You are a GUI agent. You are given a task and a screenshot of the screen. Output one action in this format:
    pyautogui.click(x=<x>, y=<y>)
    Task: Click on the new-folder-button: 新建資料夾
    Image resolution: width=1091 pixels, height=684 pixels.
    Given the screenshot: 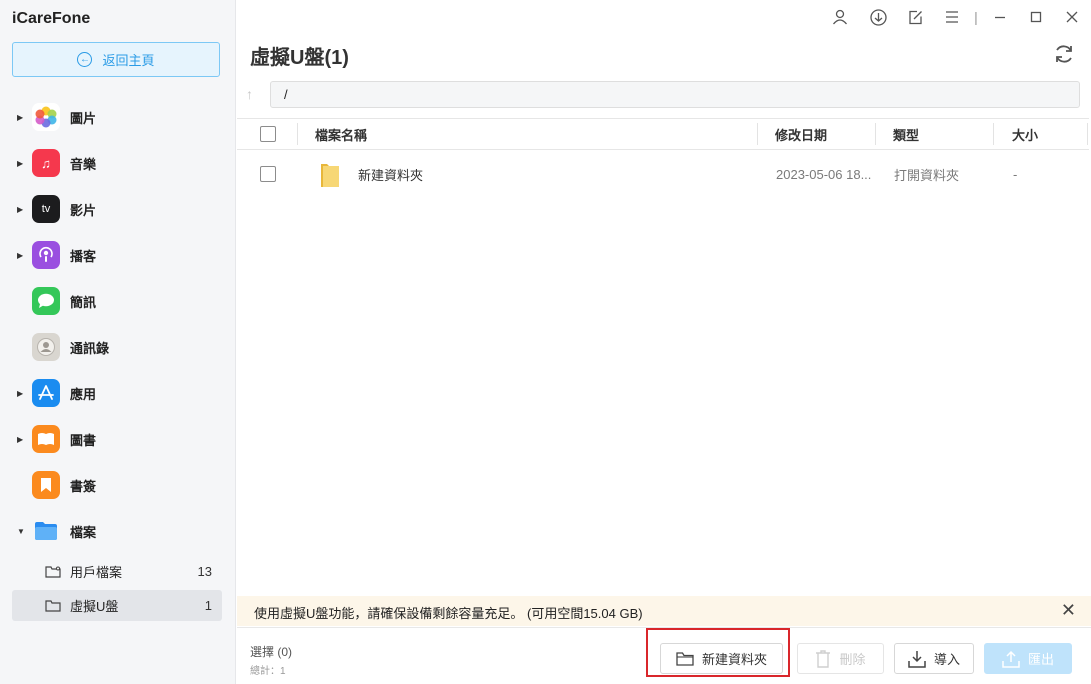 What is the action you would take?
    pyautogui.click(x=721, y=658)
    